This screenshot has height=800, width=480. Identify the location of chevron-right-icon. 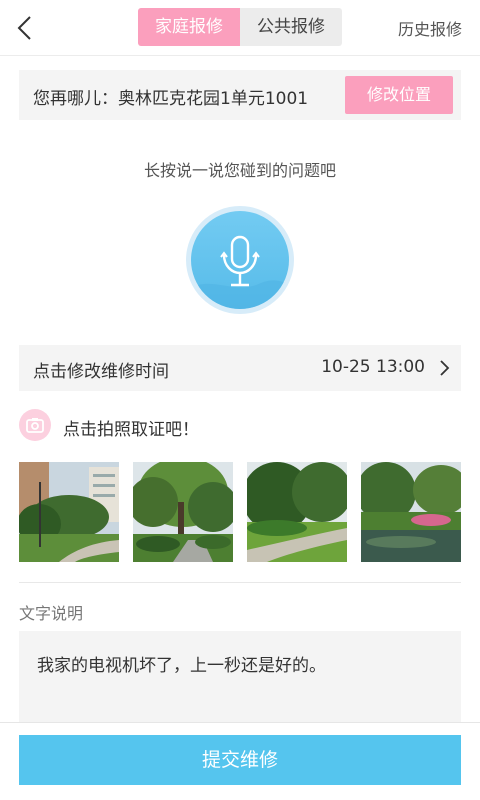
(445, 368).